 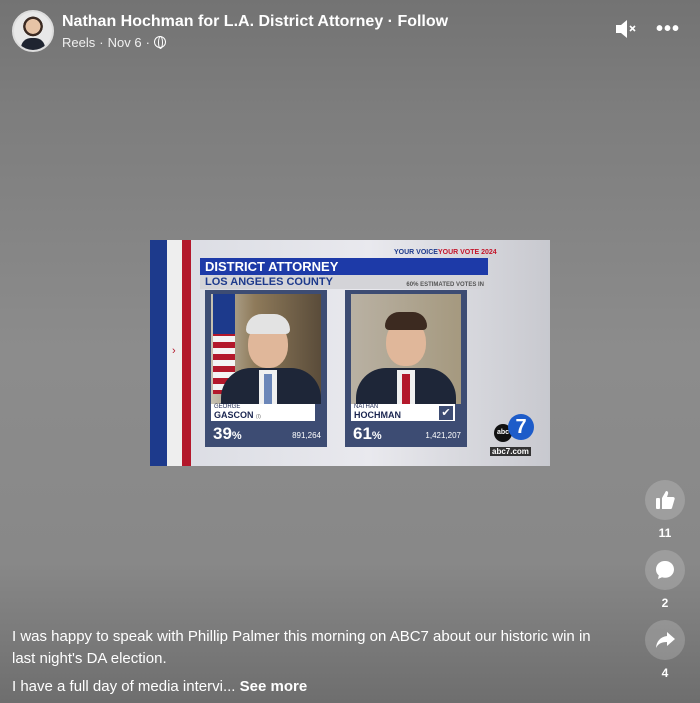 I want to click on post-date: Nov 6, so click(x=125, y=42).